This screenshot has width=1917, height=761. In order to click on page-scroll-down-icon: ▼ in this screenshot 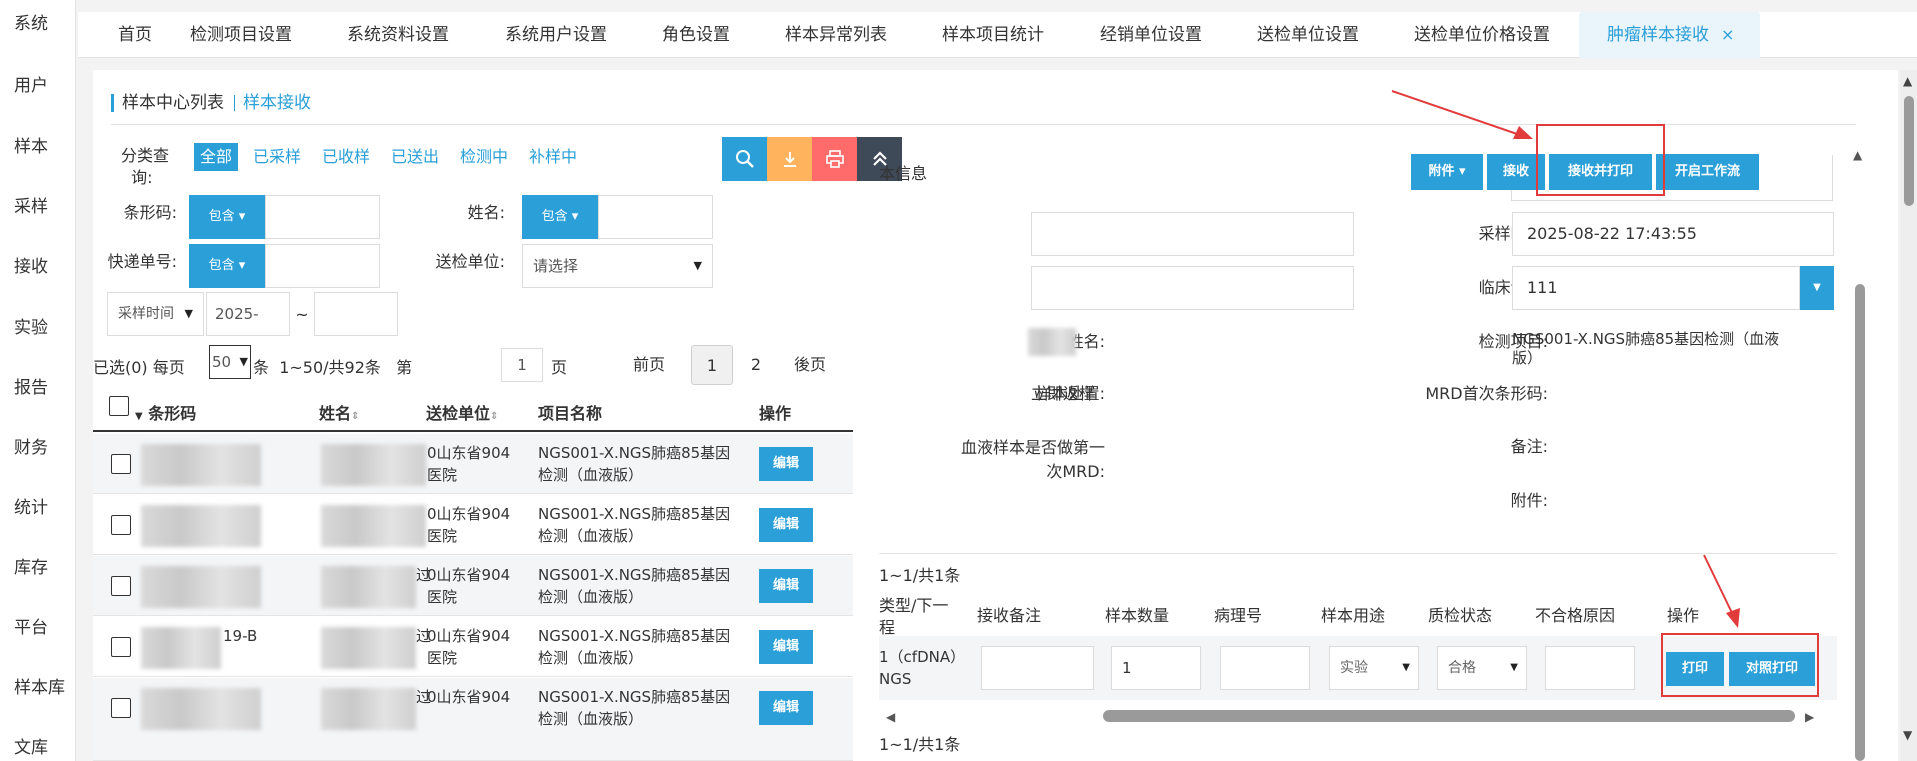, I will do `click(1907, 735)`.